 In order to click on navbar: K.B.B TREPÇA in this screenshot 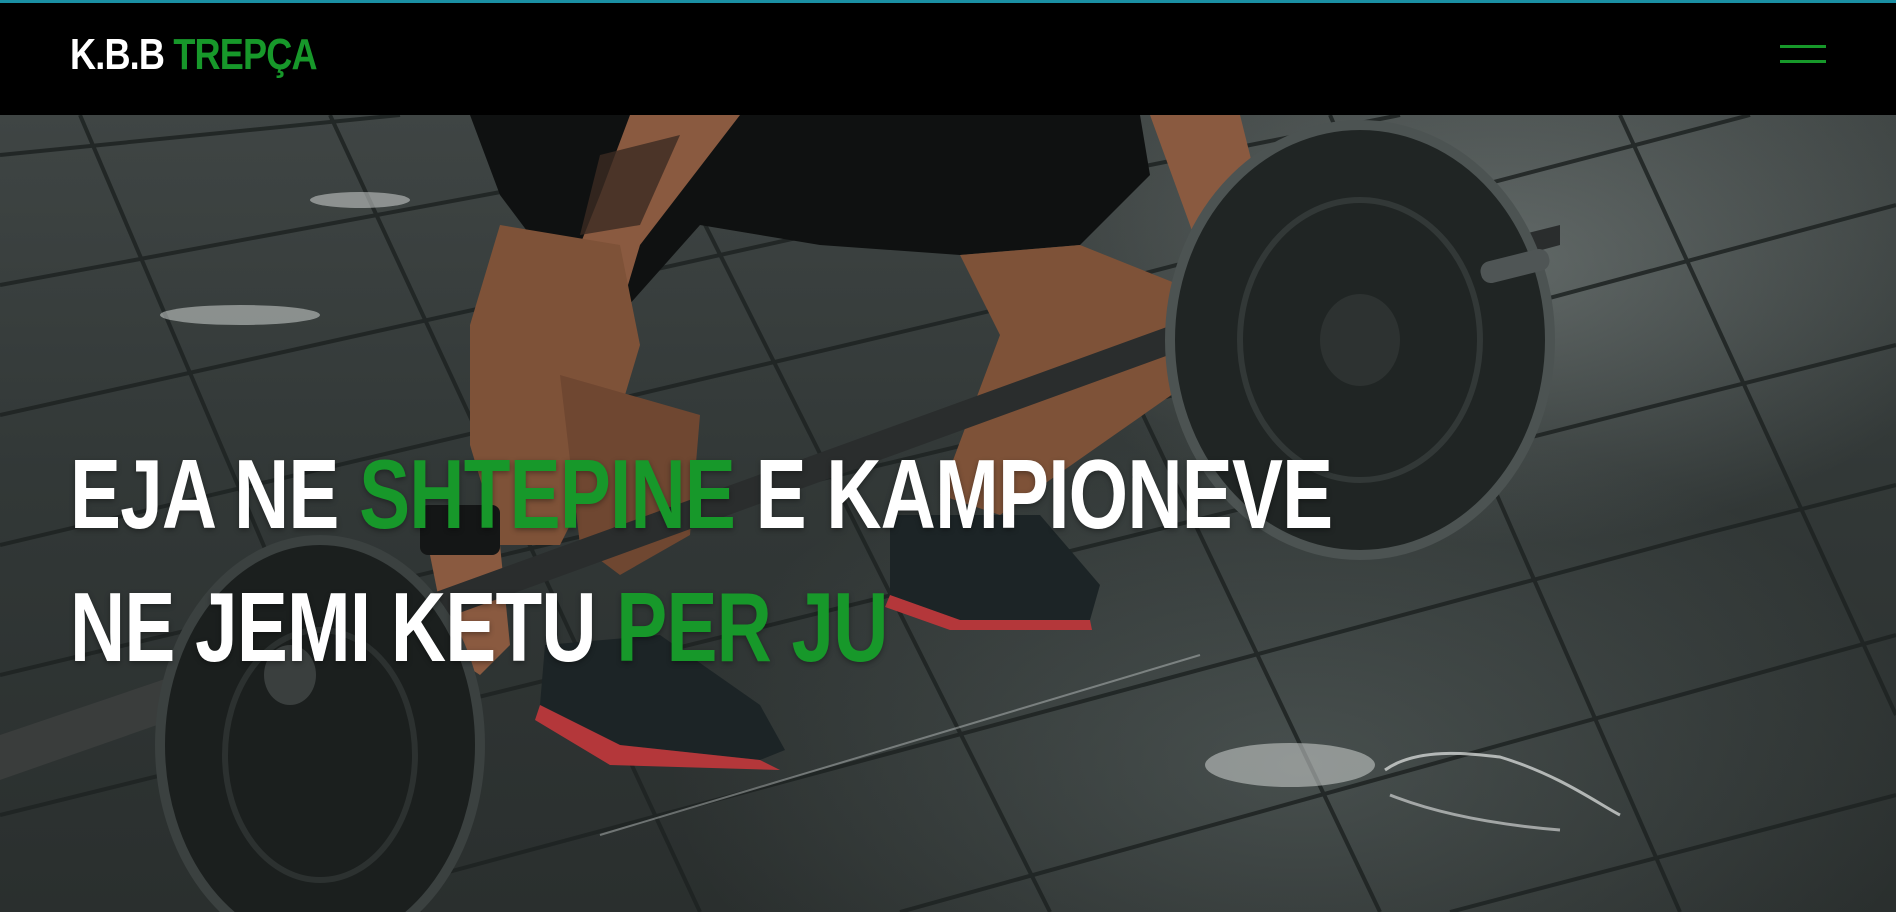, I will do `click(948, 59)`.